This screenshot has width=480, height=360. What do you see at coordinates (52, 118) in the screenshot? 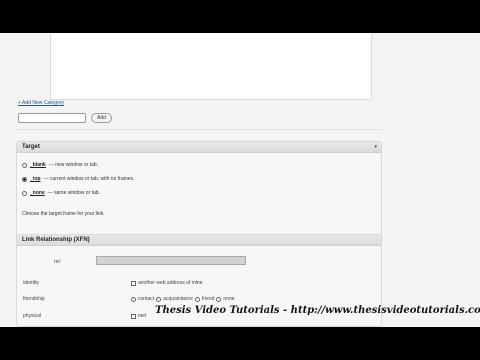
I see `new-category-input` at bounding box center [52, 118].